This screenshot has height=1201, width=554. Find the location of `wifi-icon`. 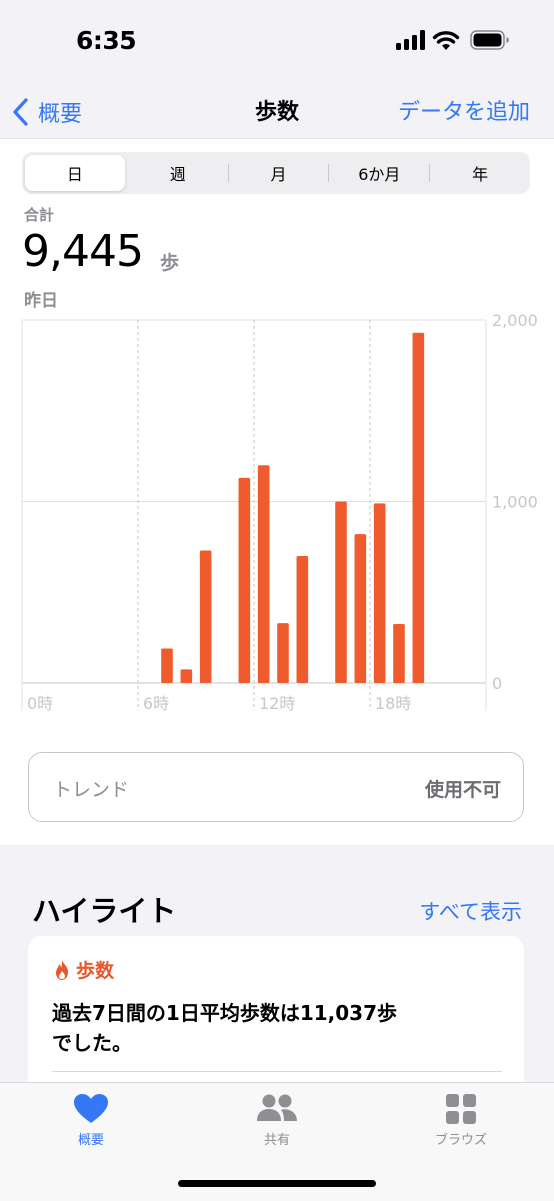

wifi-icon is located at coordinates (446, 40).